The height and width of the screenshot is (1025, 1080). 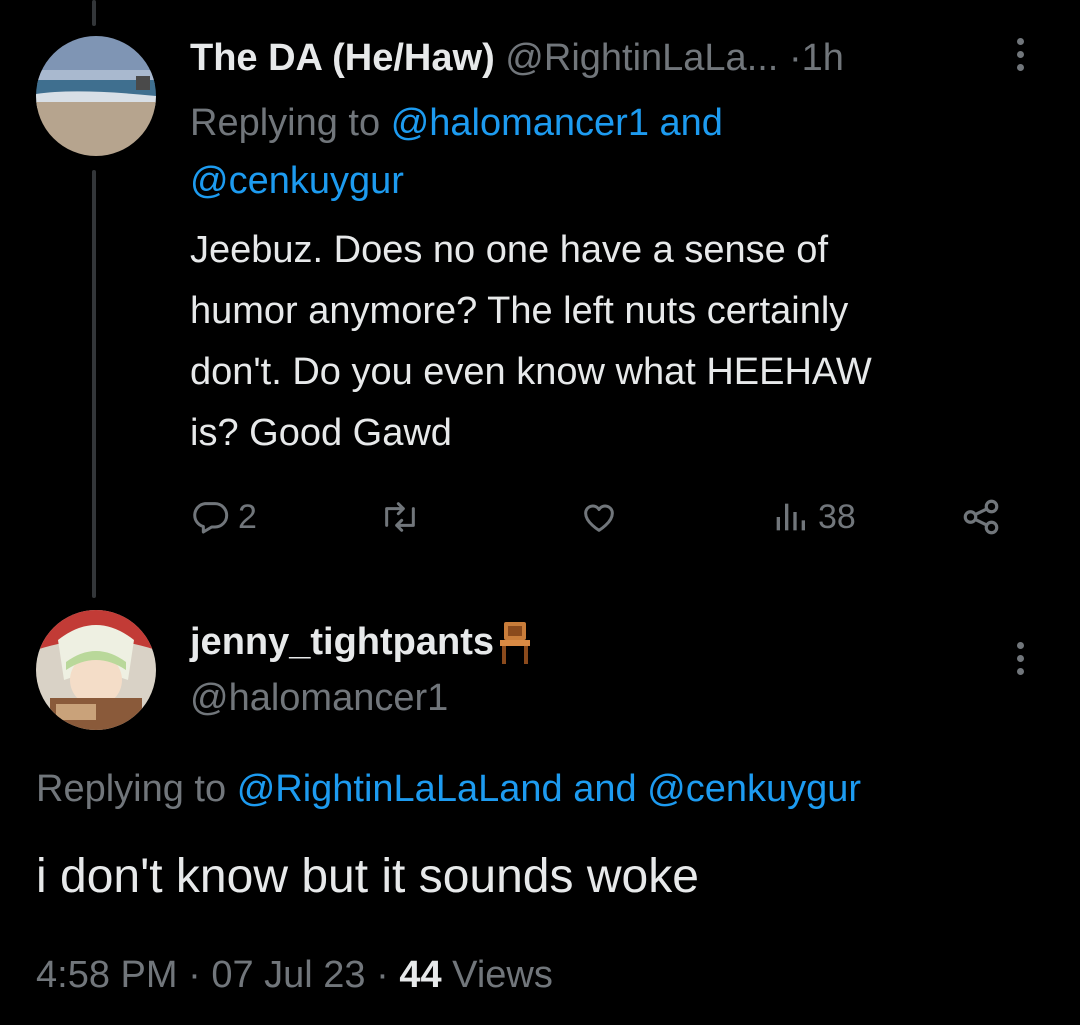 I want to click on reply-icon, so click(x=211, y=518).